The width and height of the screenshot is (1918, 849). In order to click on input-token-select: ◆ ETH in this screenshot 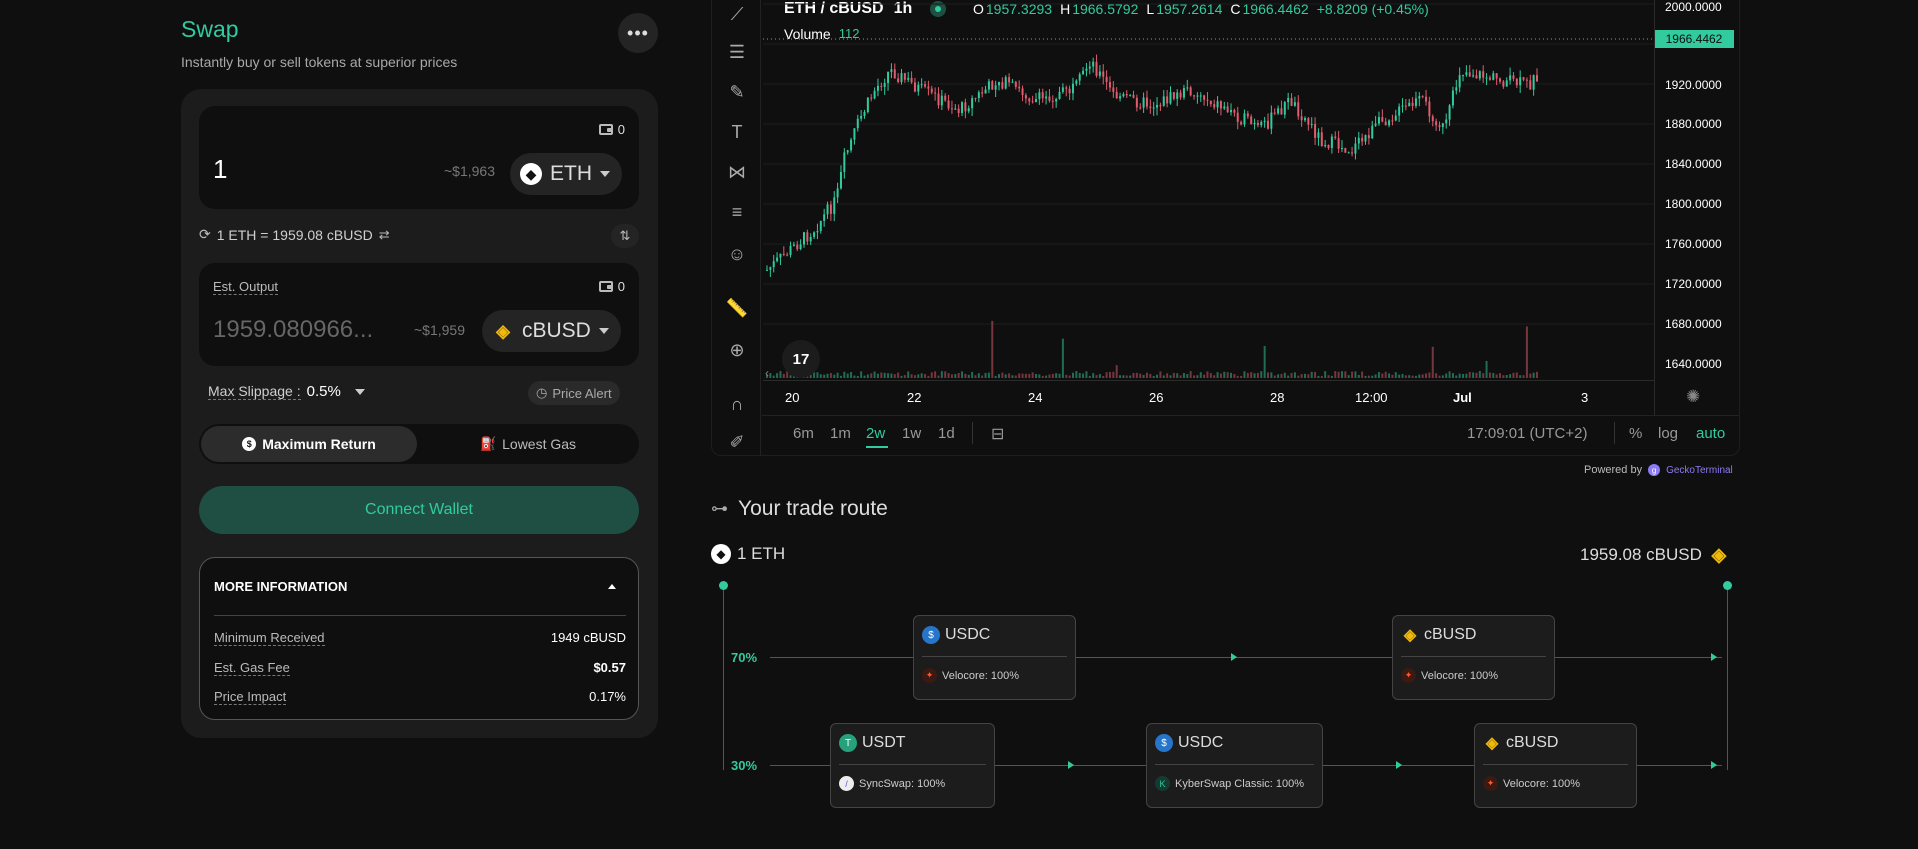, I will do `click(566, 174)`.